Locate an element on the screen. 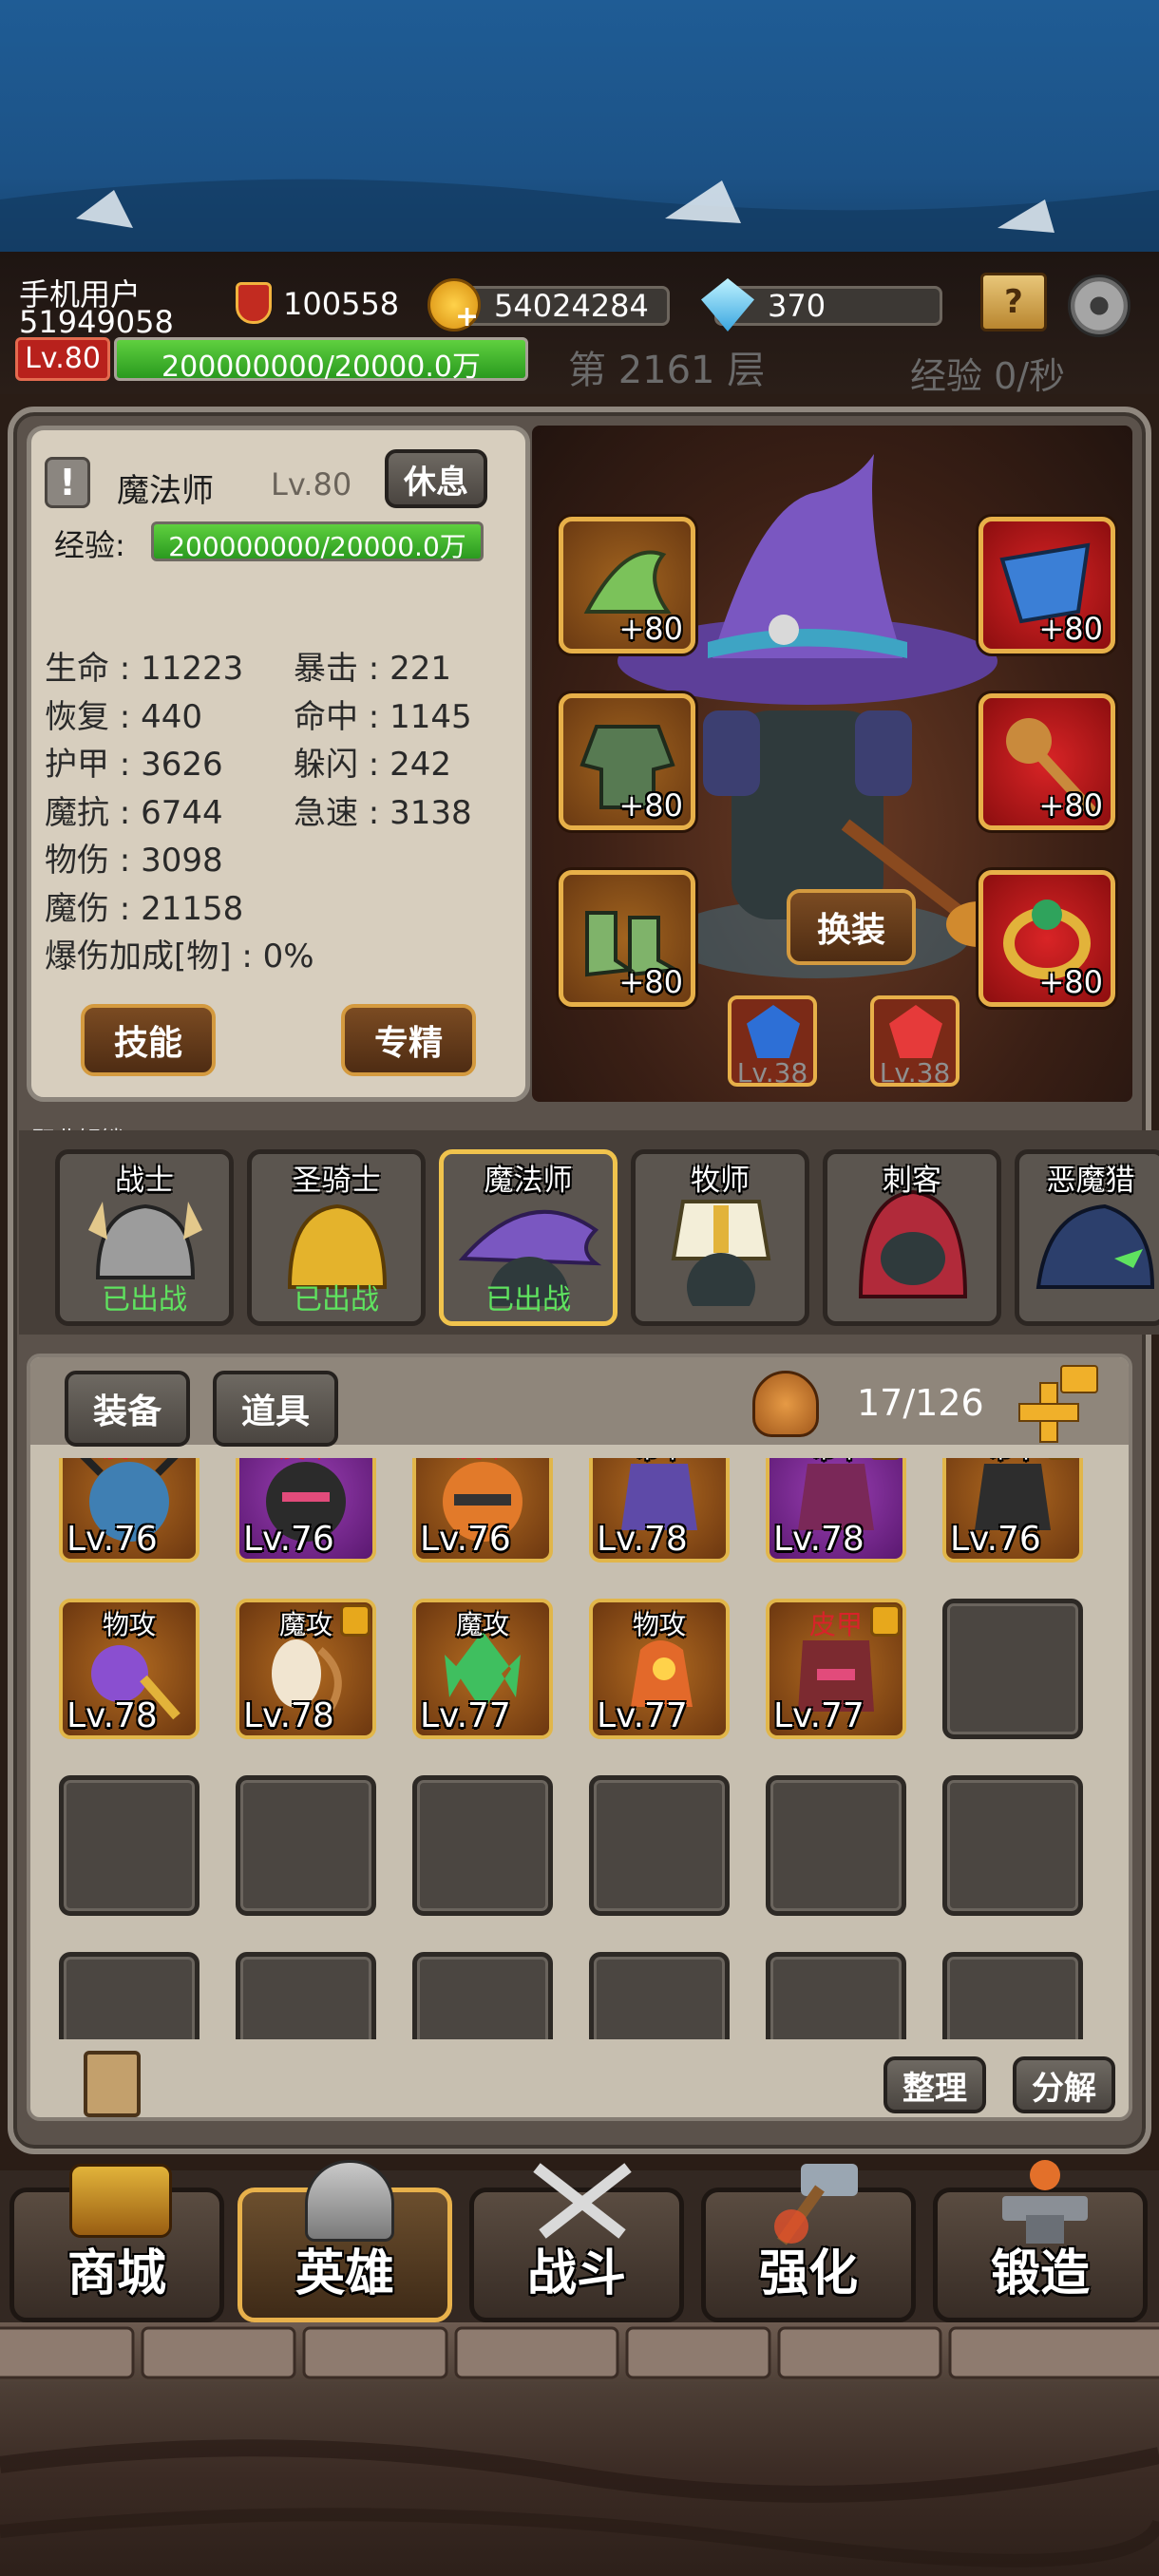  power-value: 100558 is located at coordinates (341, 304).